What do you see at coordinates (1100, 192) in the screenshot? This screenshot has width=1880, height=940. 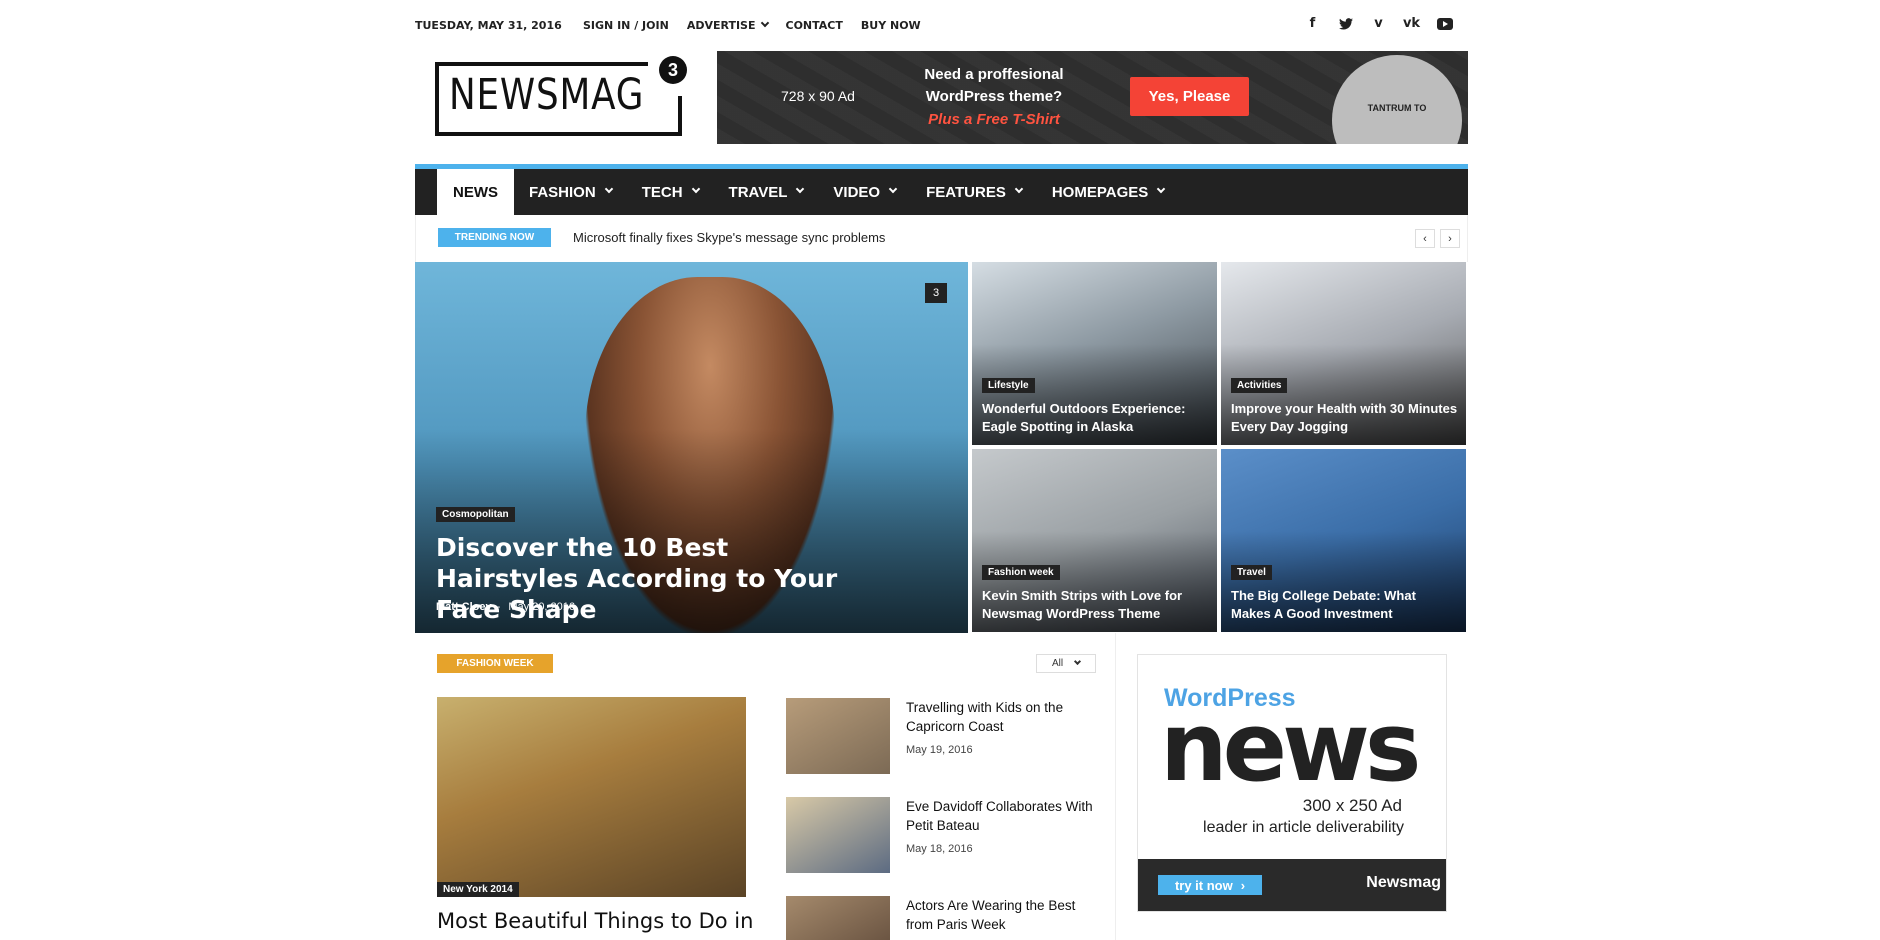 I see `nav-label: HOMEPAGES` at bounding box center [1100, 192].